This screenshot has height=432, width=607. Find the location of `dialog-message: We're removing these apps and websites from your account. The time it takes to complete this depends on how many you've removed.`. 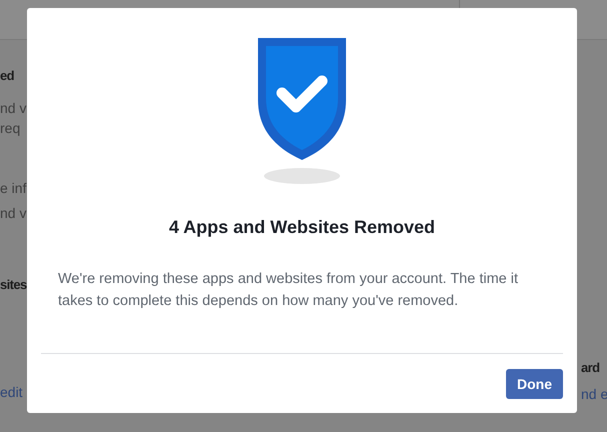

dialog-message: We're removing these apps and websites from your account. The time it takes to complete this depends on how many you've removed. is located at coordinates (288, 290).